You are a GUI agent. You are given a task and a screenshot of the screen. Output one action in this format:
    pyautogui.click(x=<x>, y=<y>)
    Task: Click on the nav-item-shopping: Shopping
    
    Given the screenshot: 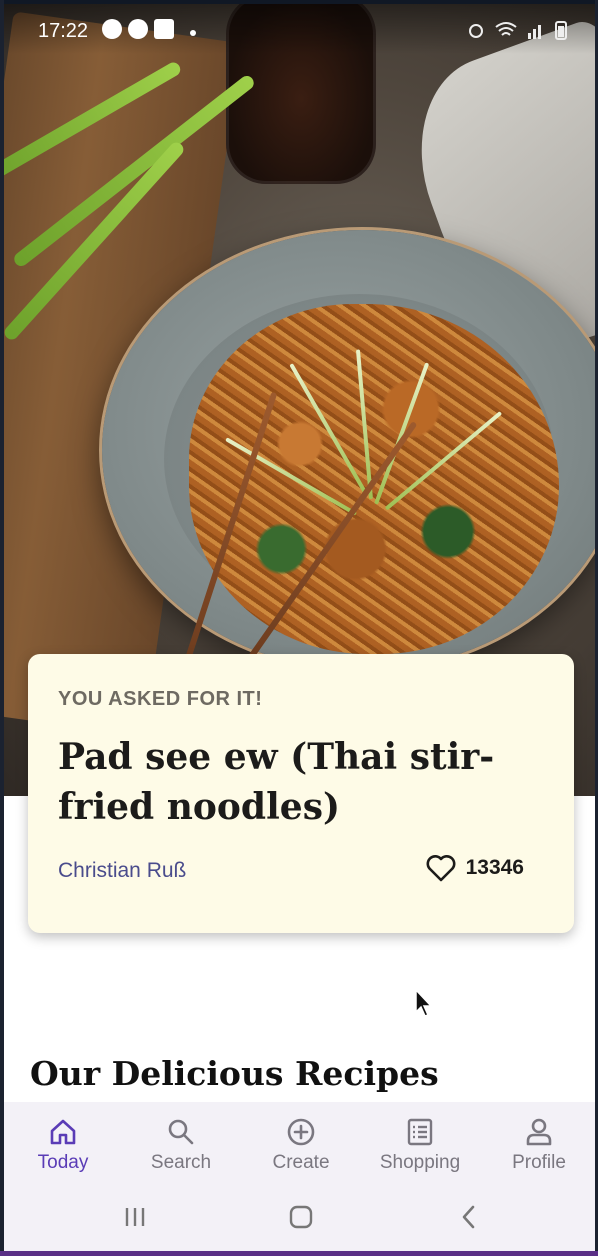 What is the action you would take?
    pyautogui.click(x=420, y=1145)
    